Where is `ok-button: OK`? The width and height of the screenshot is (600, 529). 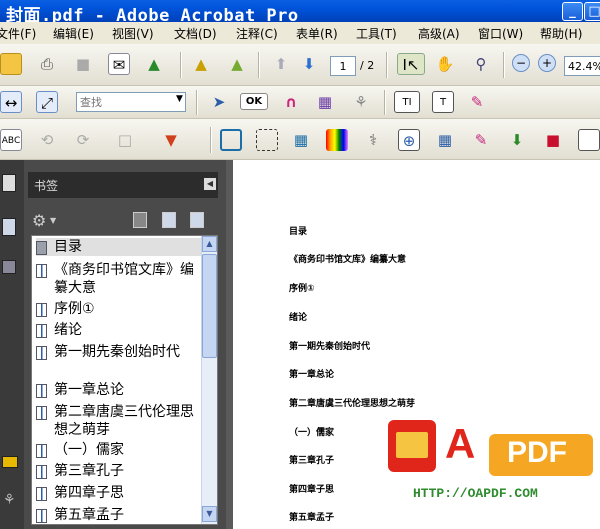 ok-button: OK is located at coordinates (254, 101).